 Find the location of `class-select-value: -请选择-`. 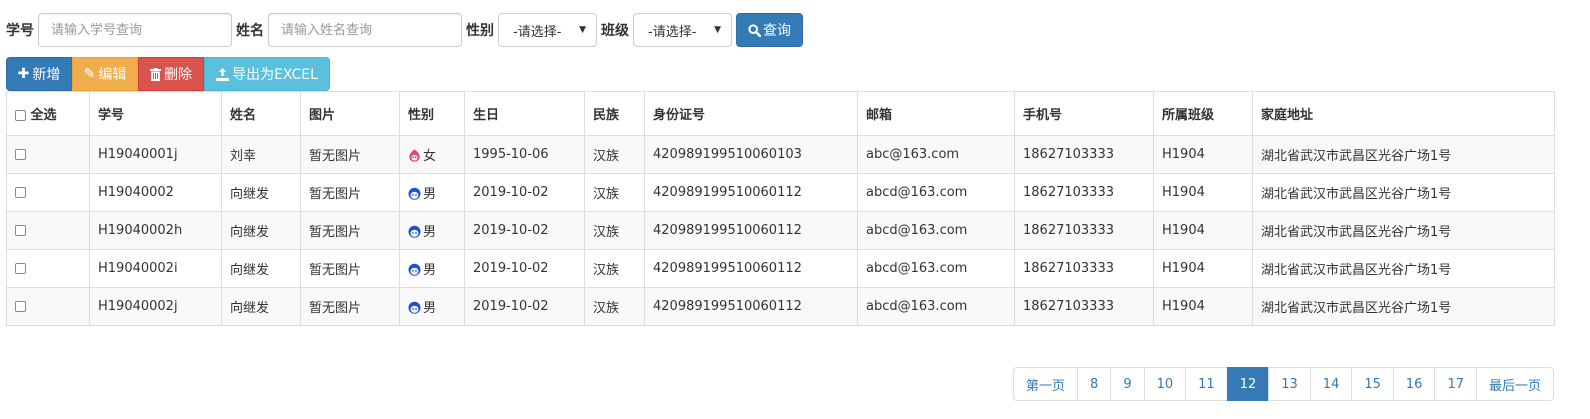

class-select-value: -请选择- is located at coordinates (672, 32).